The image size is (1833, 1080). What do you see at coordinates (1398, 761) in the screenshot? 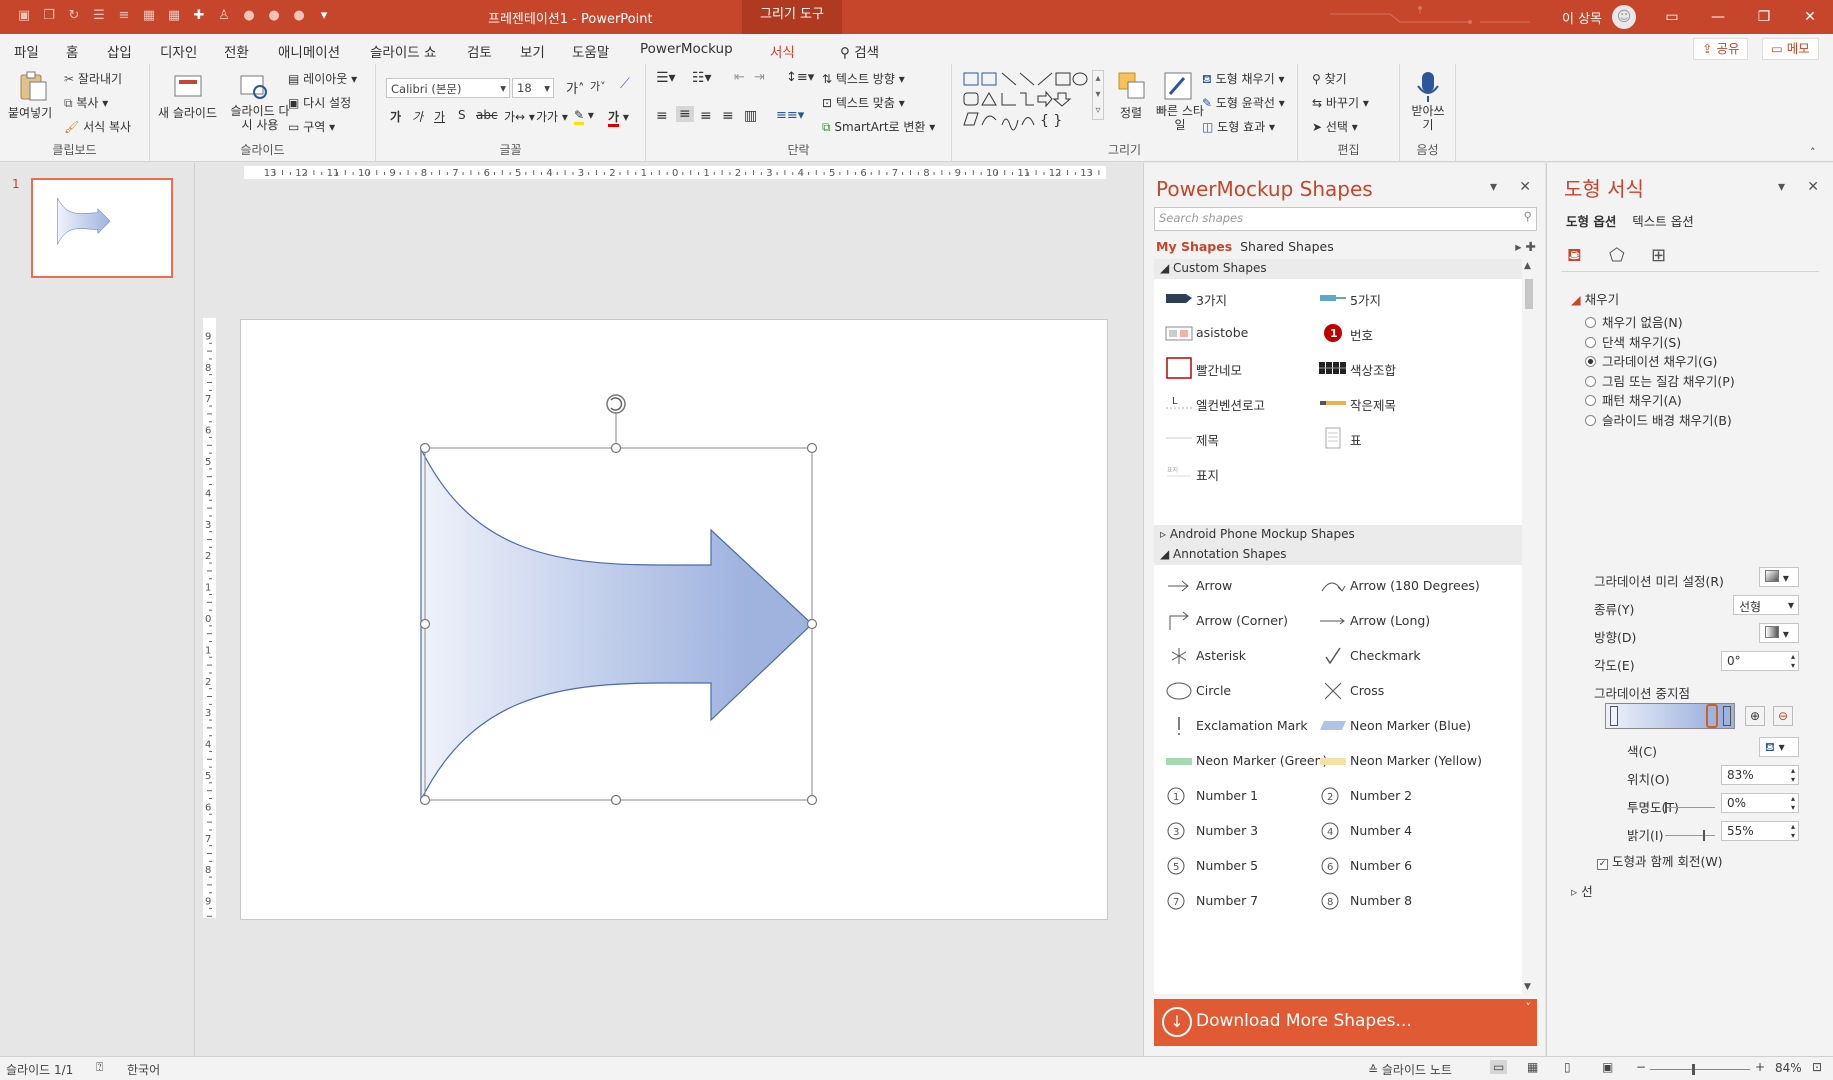
I see `shape-library-item: Neon Marker (Yellow)` at bounding box center [1398, 761].